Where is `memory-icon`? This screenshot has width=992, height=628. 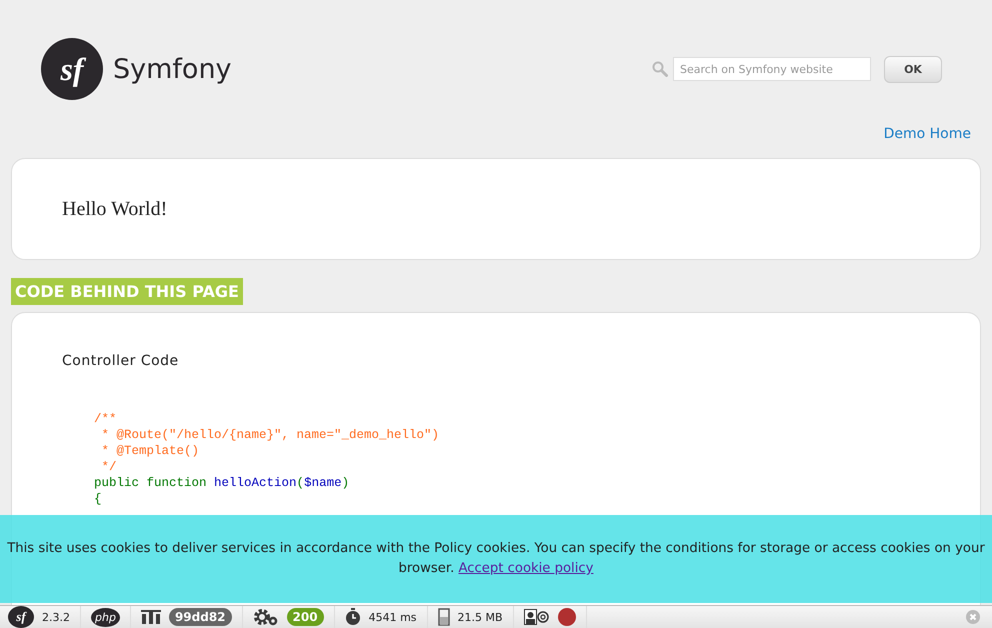
memory-icon is located at coordinates (444, 617).